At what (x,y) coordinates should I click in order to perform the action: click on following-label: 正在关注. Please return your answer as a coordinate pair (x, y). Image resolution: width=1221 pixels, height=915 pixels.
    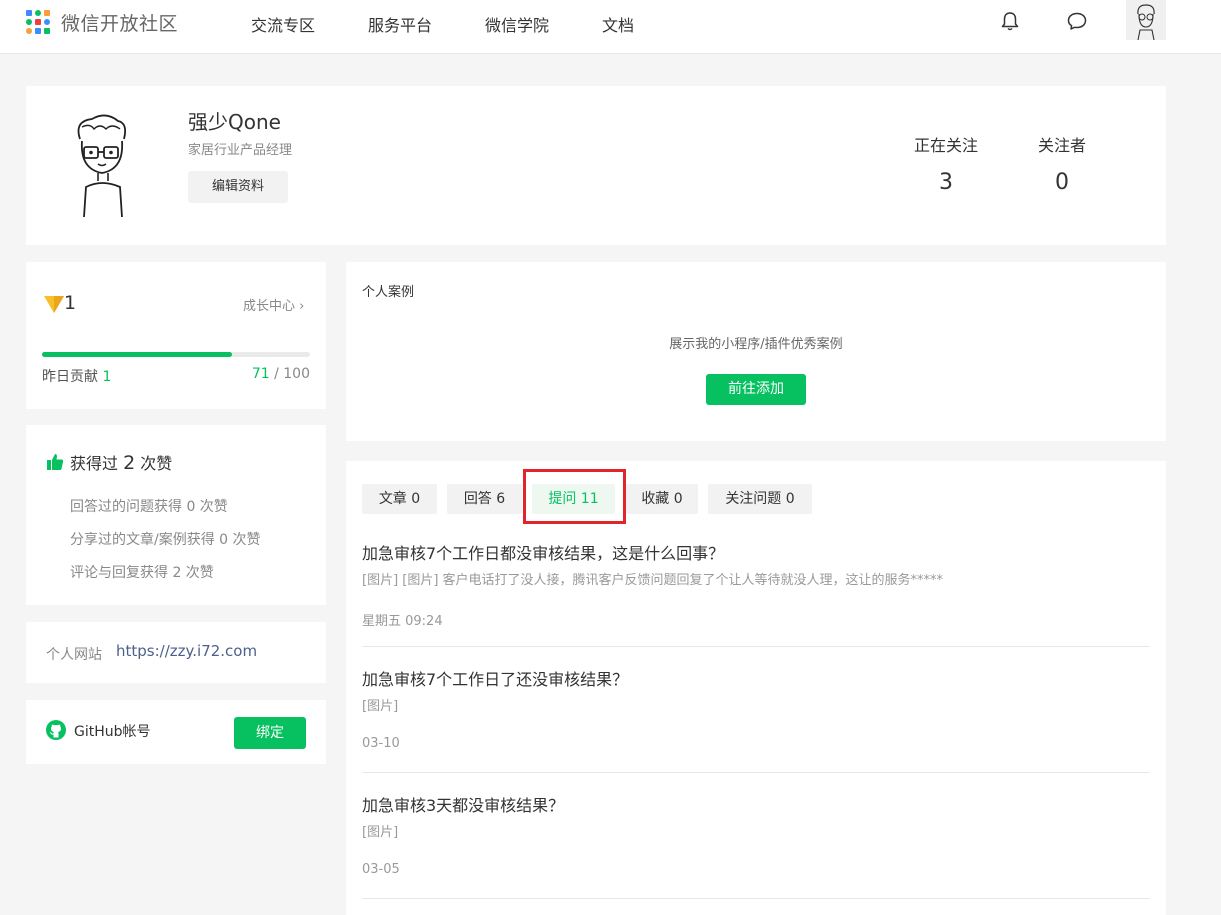
    Looking at the image, I should click on (946, 144).